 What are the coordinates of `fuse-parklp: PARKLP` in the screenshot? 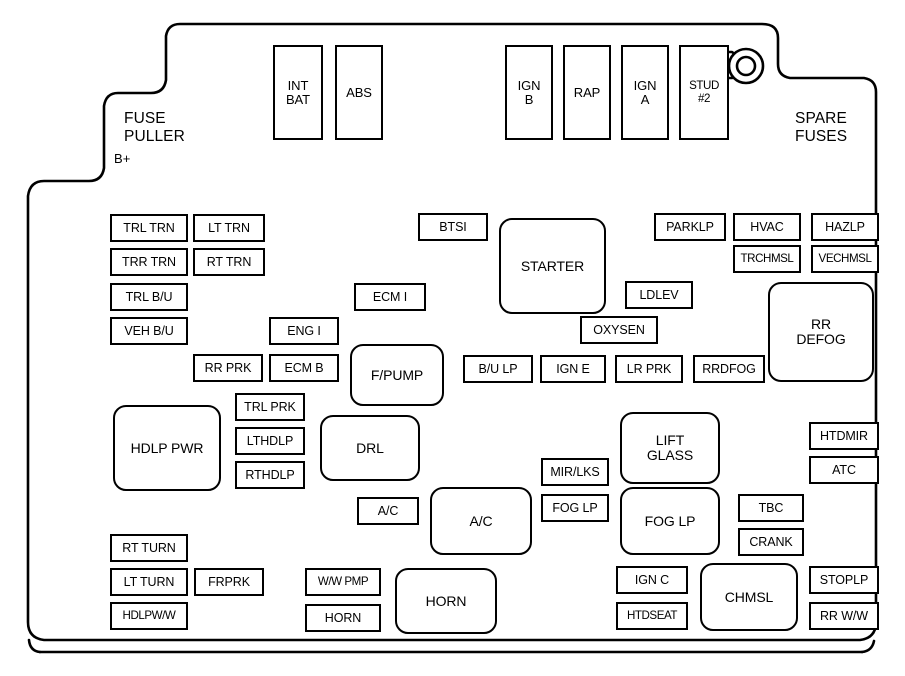 It's located at (690, 227).